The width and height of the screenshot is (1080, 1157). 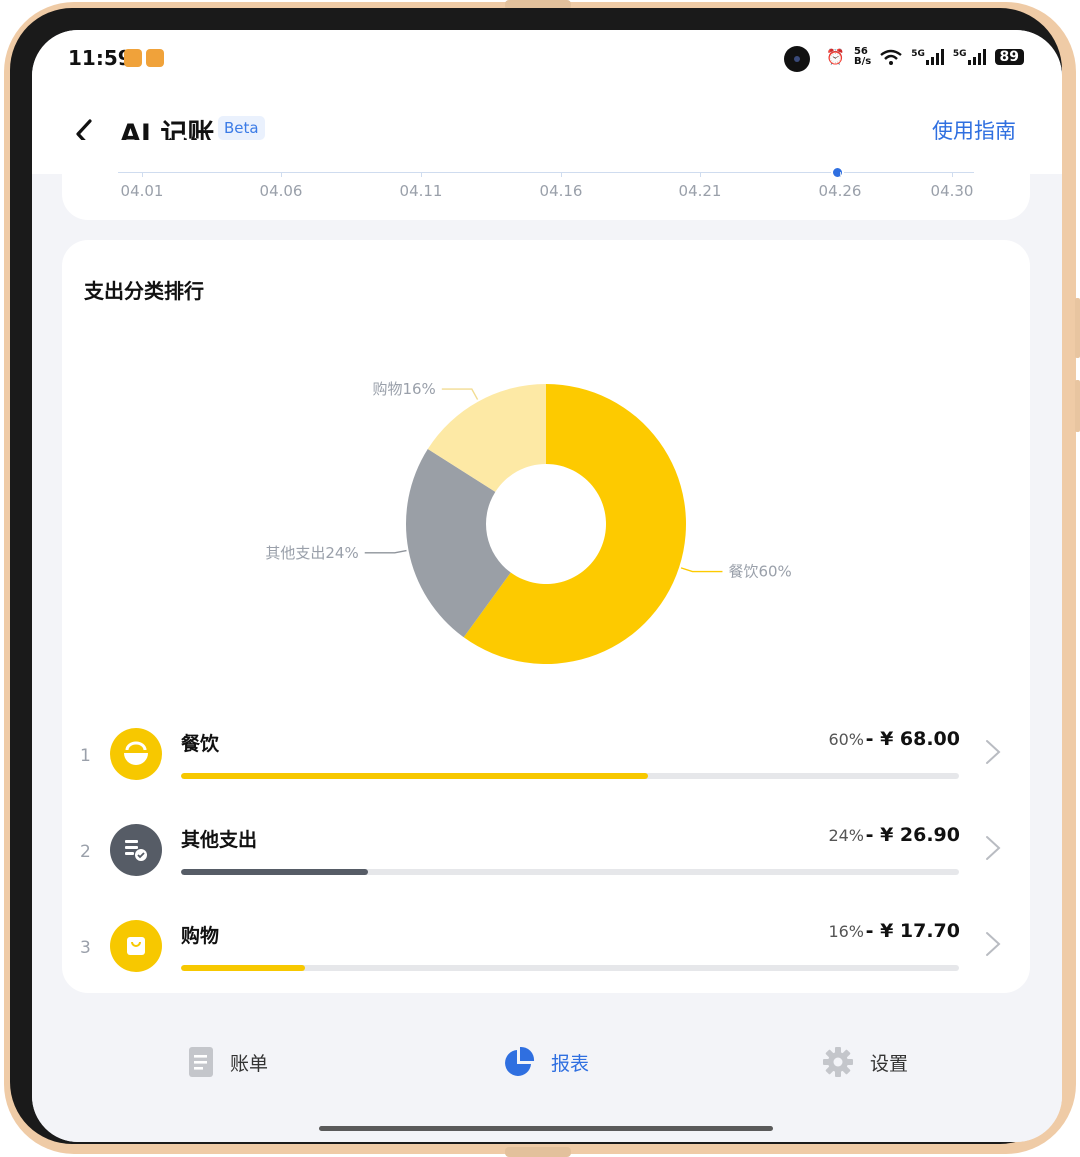 I want to click on tab-reports: 报表, so click(x=546, y=1062).